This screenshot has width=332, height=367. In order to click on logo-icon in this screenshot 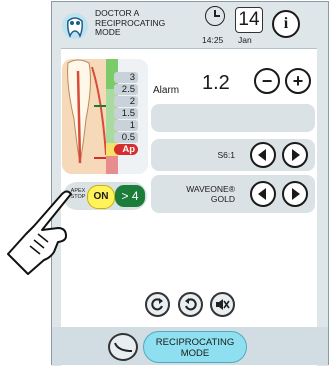, I will do `click(75, 26)`.